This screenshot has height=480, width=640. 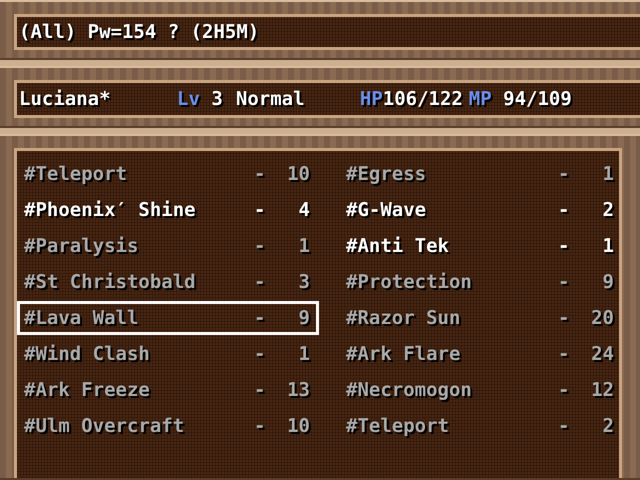 What do you see at coordinates (602, 390) in the screenshot?
I see `skill-cost: 12` at bounding box center [602, 390].